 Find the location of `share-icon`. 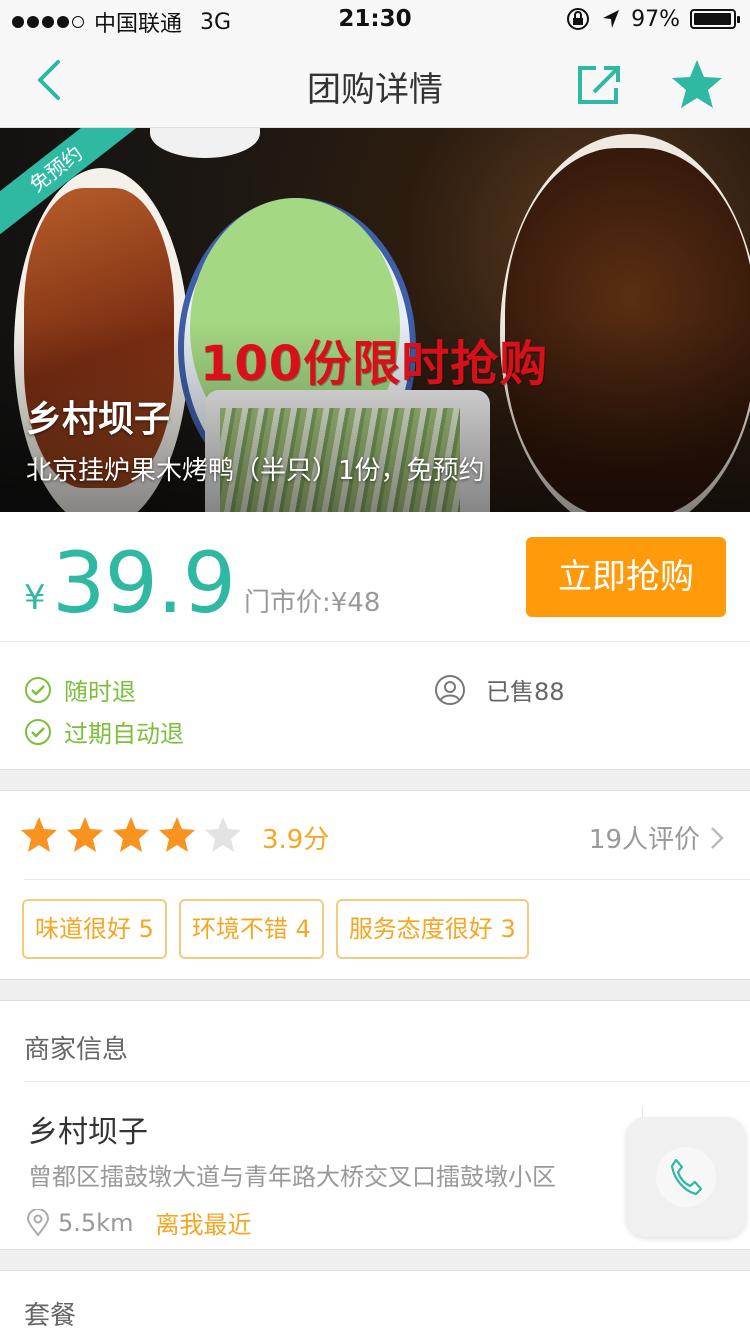

share-icon is located at coordinates (599, 85).